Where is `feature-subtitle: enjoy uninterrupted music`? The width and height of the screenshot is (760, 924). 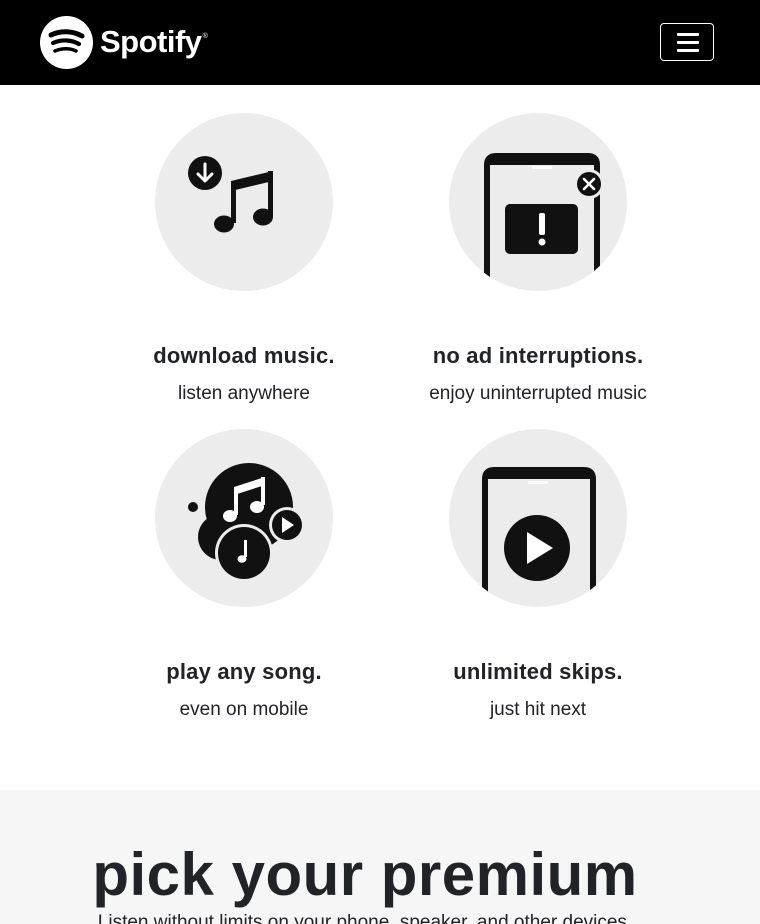 feature-subtitle: enjoy uninterrupted music is located at coordinates (538, 393).